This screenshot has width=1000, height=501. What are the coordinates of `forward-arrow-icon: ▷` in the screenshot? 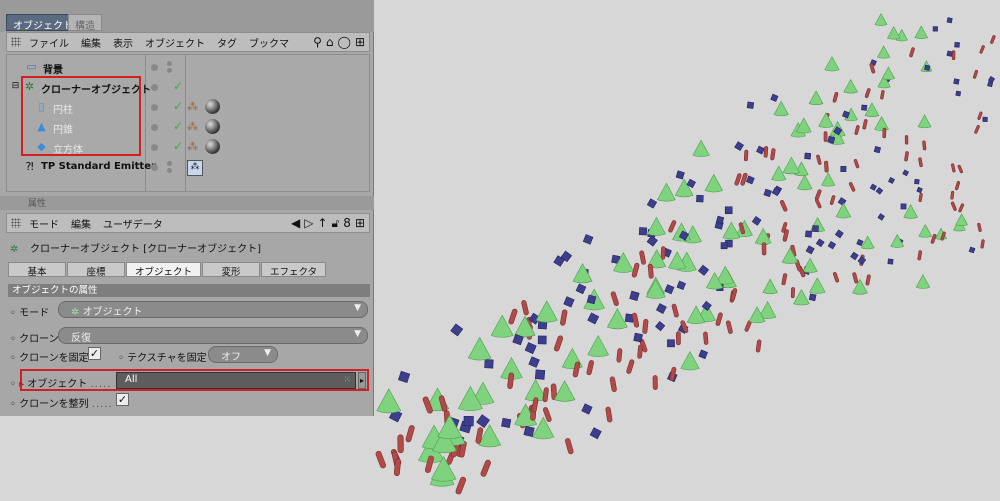 It's located at (308, 223).